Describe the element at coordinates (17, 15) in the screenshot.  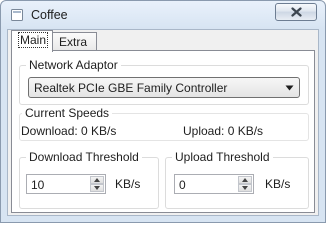
I see `coffee-app-icon` at that location.